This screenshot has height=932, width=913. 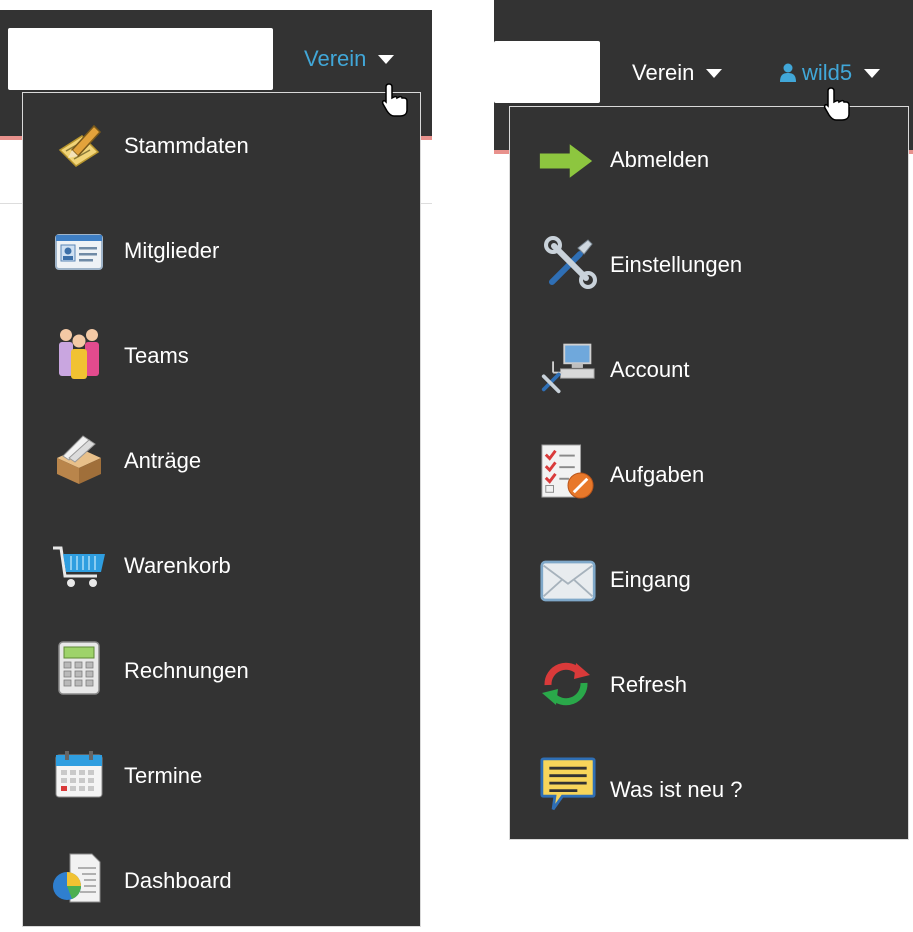 I want to click on menu-item-refresh: Refresh, so click(x=709, y=684).